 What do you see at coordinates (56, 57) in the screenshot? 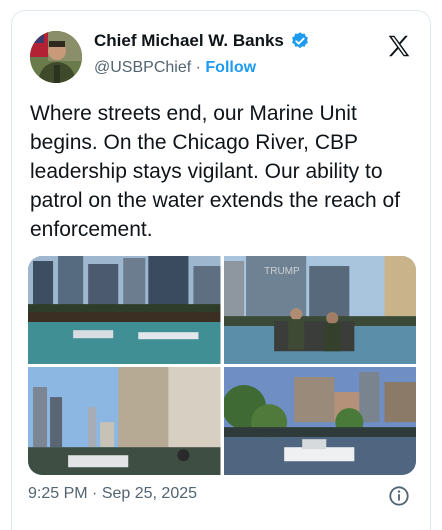
I see `avatar` at bounding box center [56, 57].